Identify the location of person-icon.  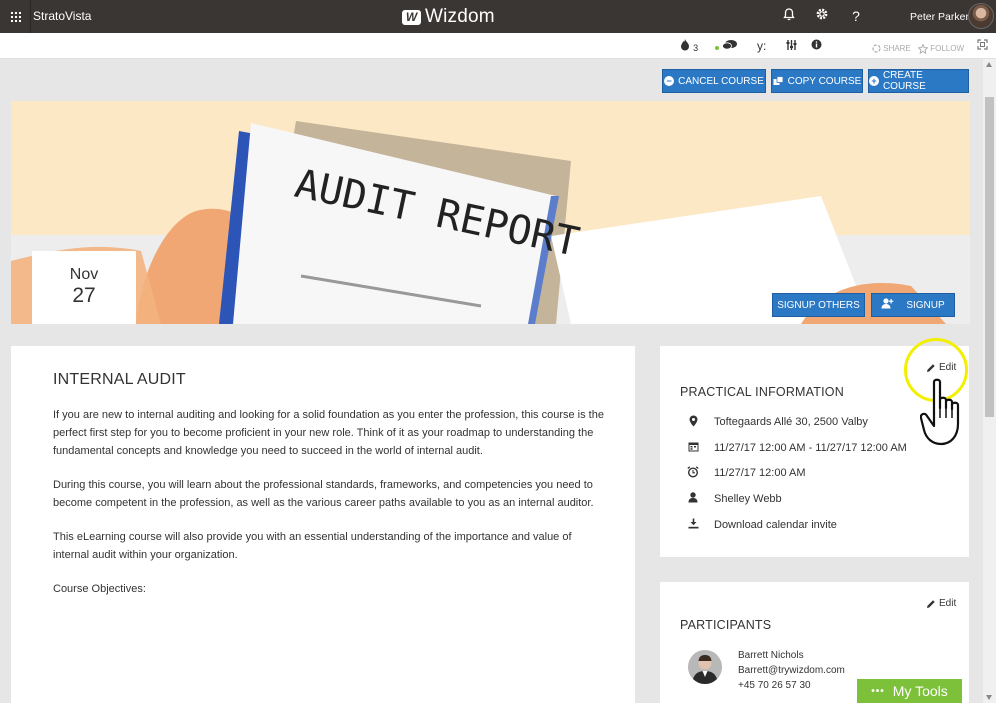
(693, 499).